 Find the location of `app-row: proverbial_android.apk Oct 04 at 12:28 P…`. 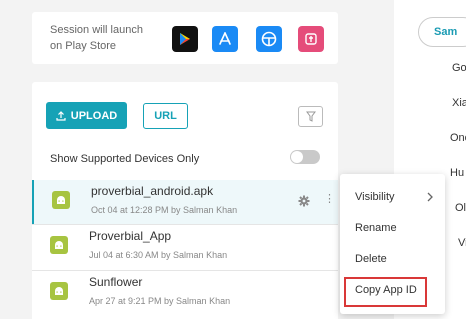

app-row: proverbial_android.apk Oct 04 at 12:28 P… is located at coordinates (185, 202).